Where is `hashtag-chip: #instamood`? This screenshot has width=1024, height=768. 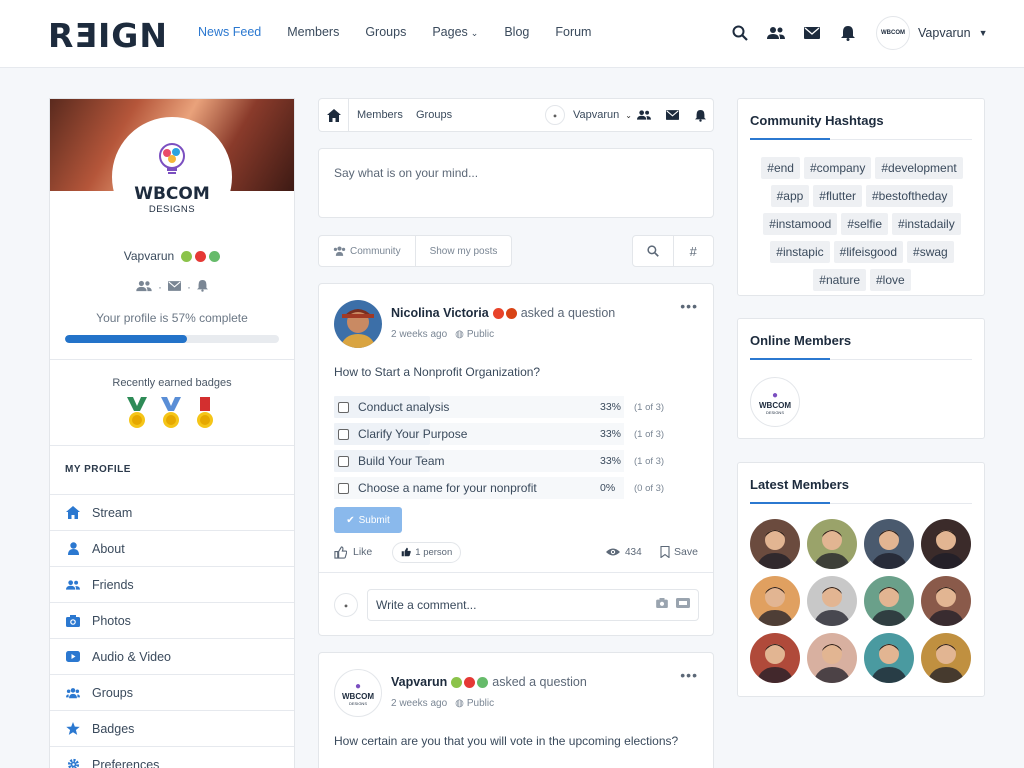
hashtag-chip: #instamood is located at coordinates (800, 224).